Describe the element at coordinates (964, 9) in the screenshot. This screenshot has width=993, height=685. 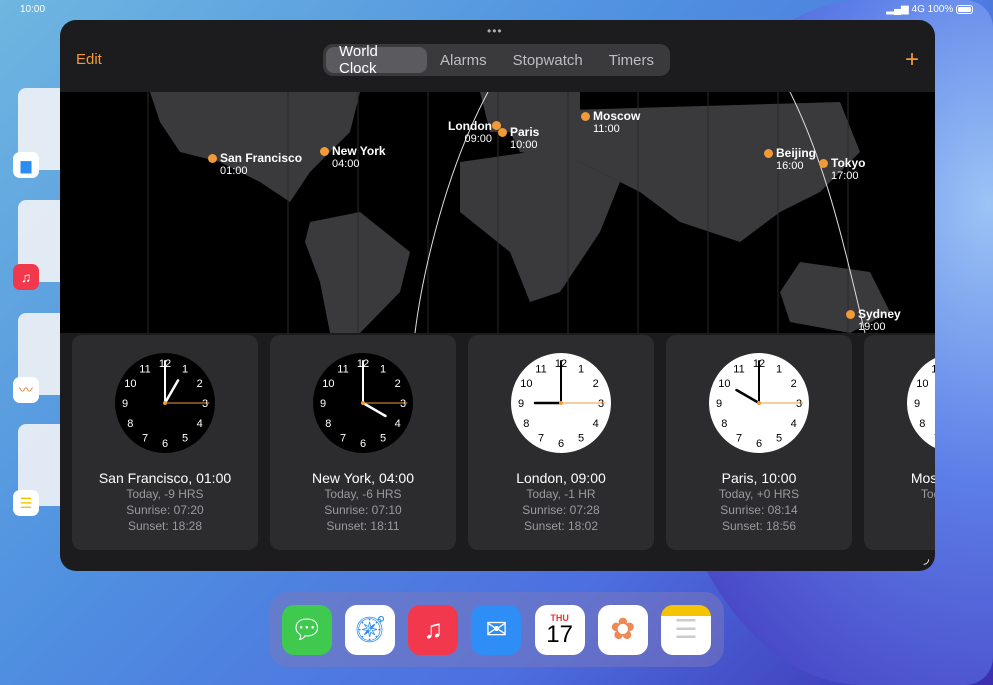
I see `battery-icon` at that location.